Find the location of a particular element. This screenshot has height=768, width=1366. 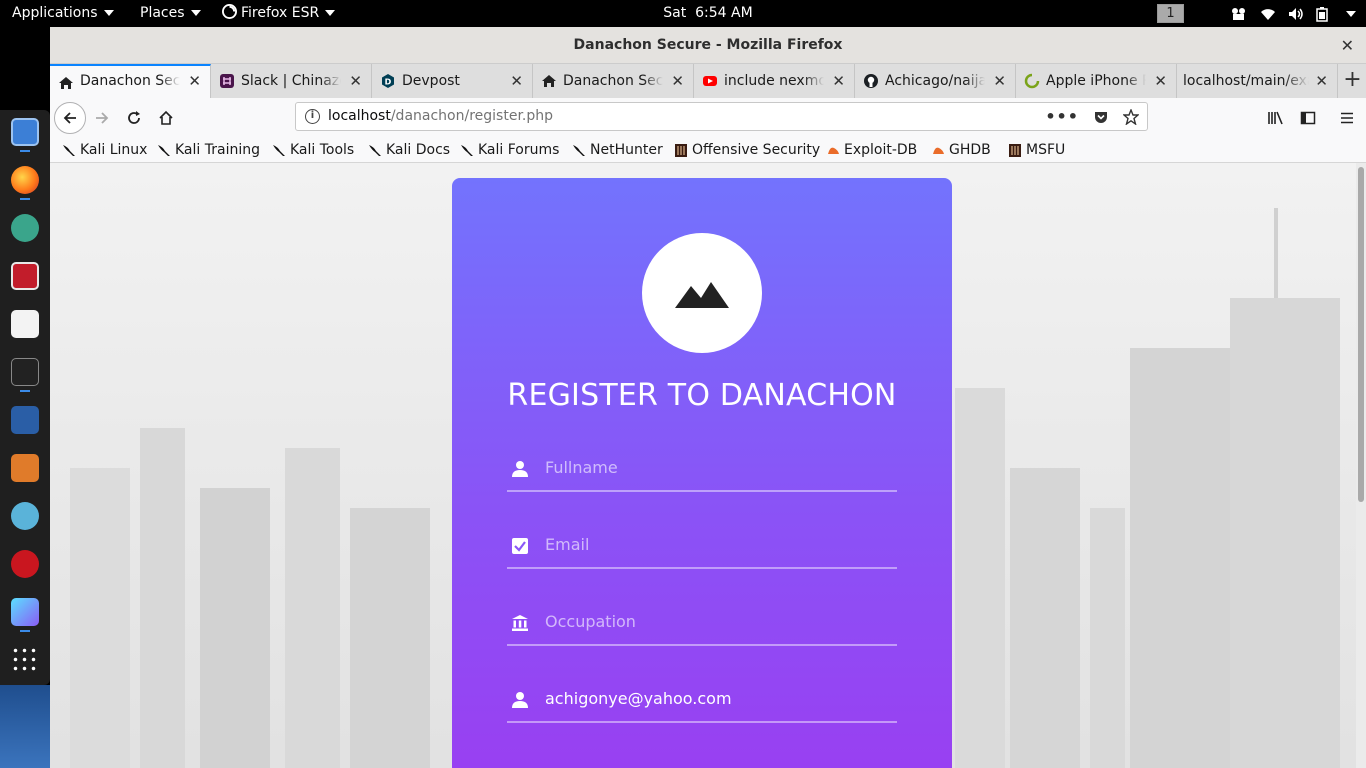

devpost-icon: D is located at coordinates (388, 81).